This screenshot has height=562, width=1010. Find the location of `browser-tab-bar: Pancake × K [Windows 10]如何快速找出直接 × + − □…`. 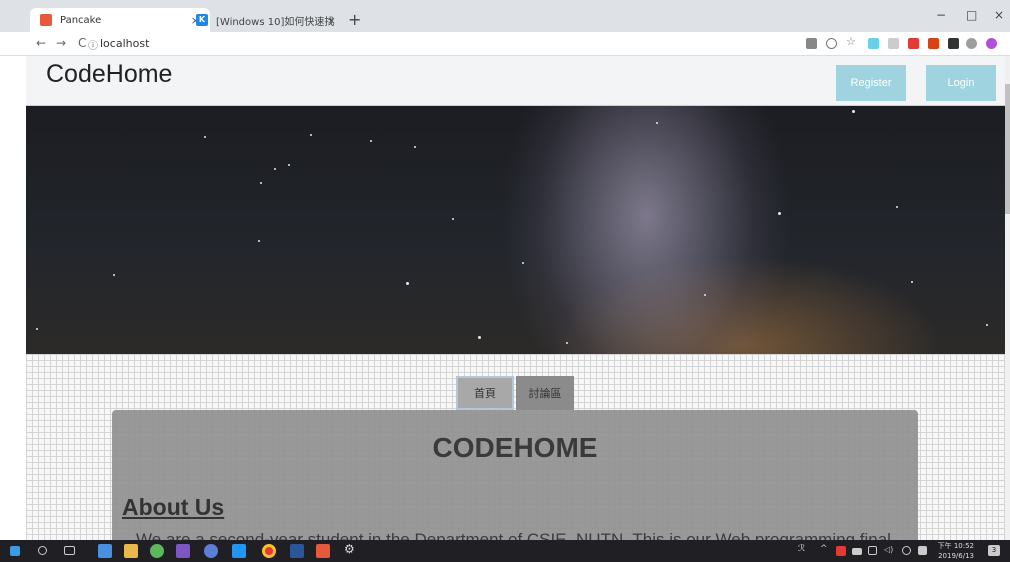

browser-tab-bar: Pancake × K [Windows 10]如何快速找出直接 × + − □… is located at coordinates (505, 16).